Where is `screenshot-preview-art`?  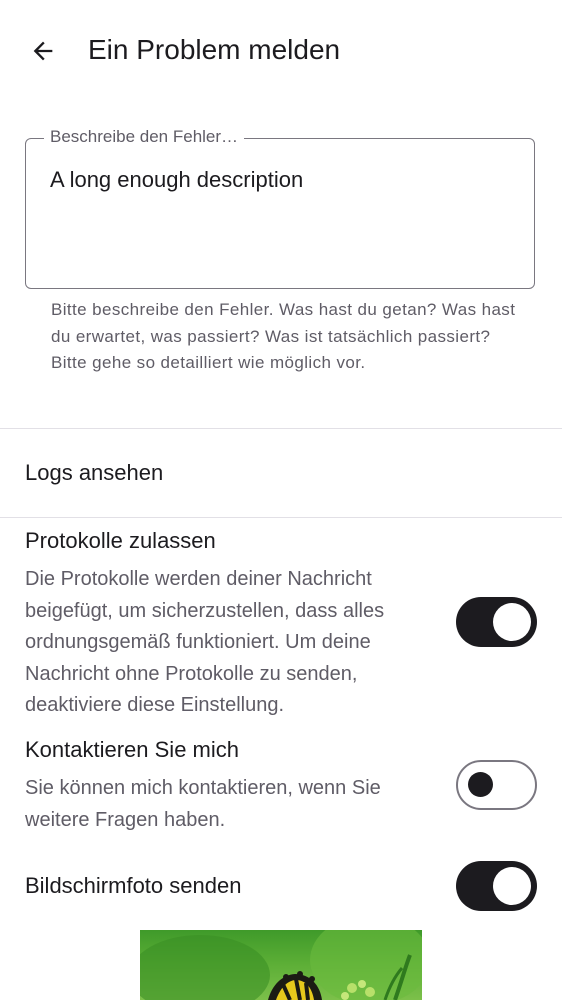 screenshot-preview-art is located at coordinates (281, 965).